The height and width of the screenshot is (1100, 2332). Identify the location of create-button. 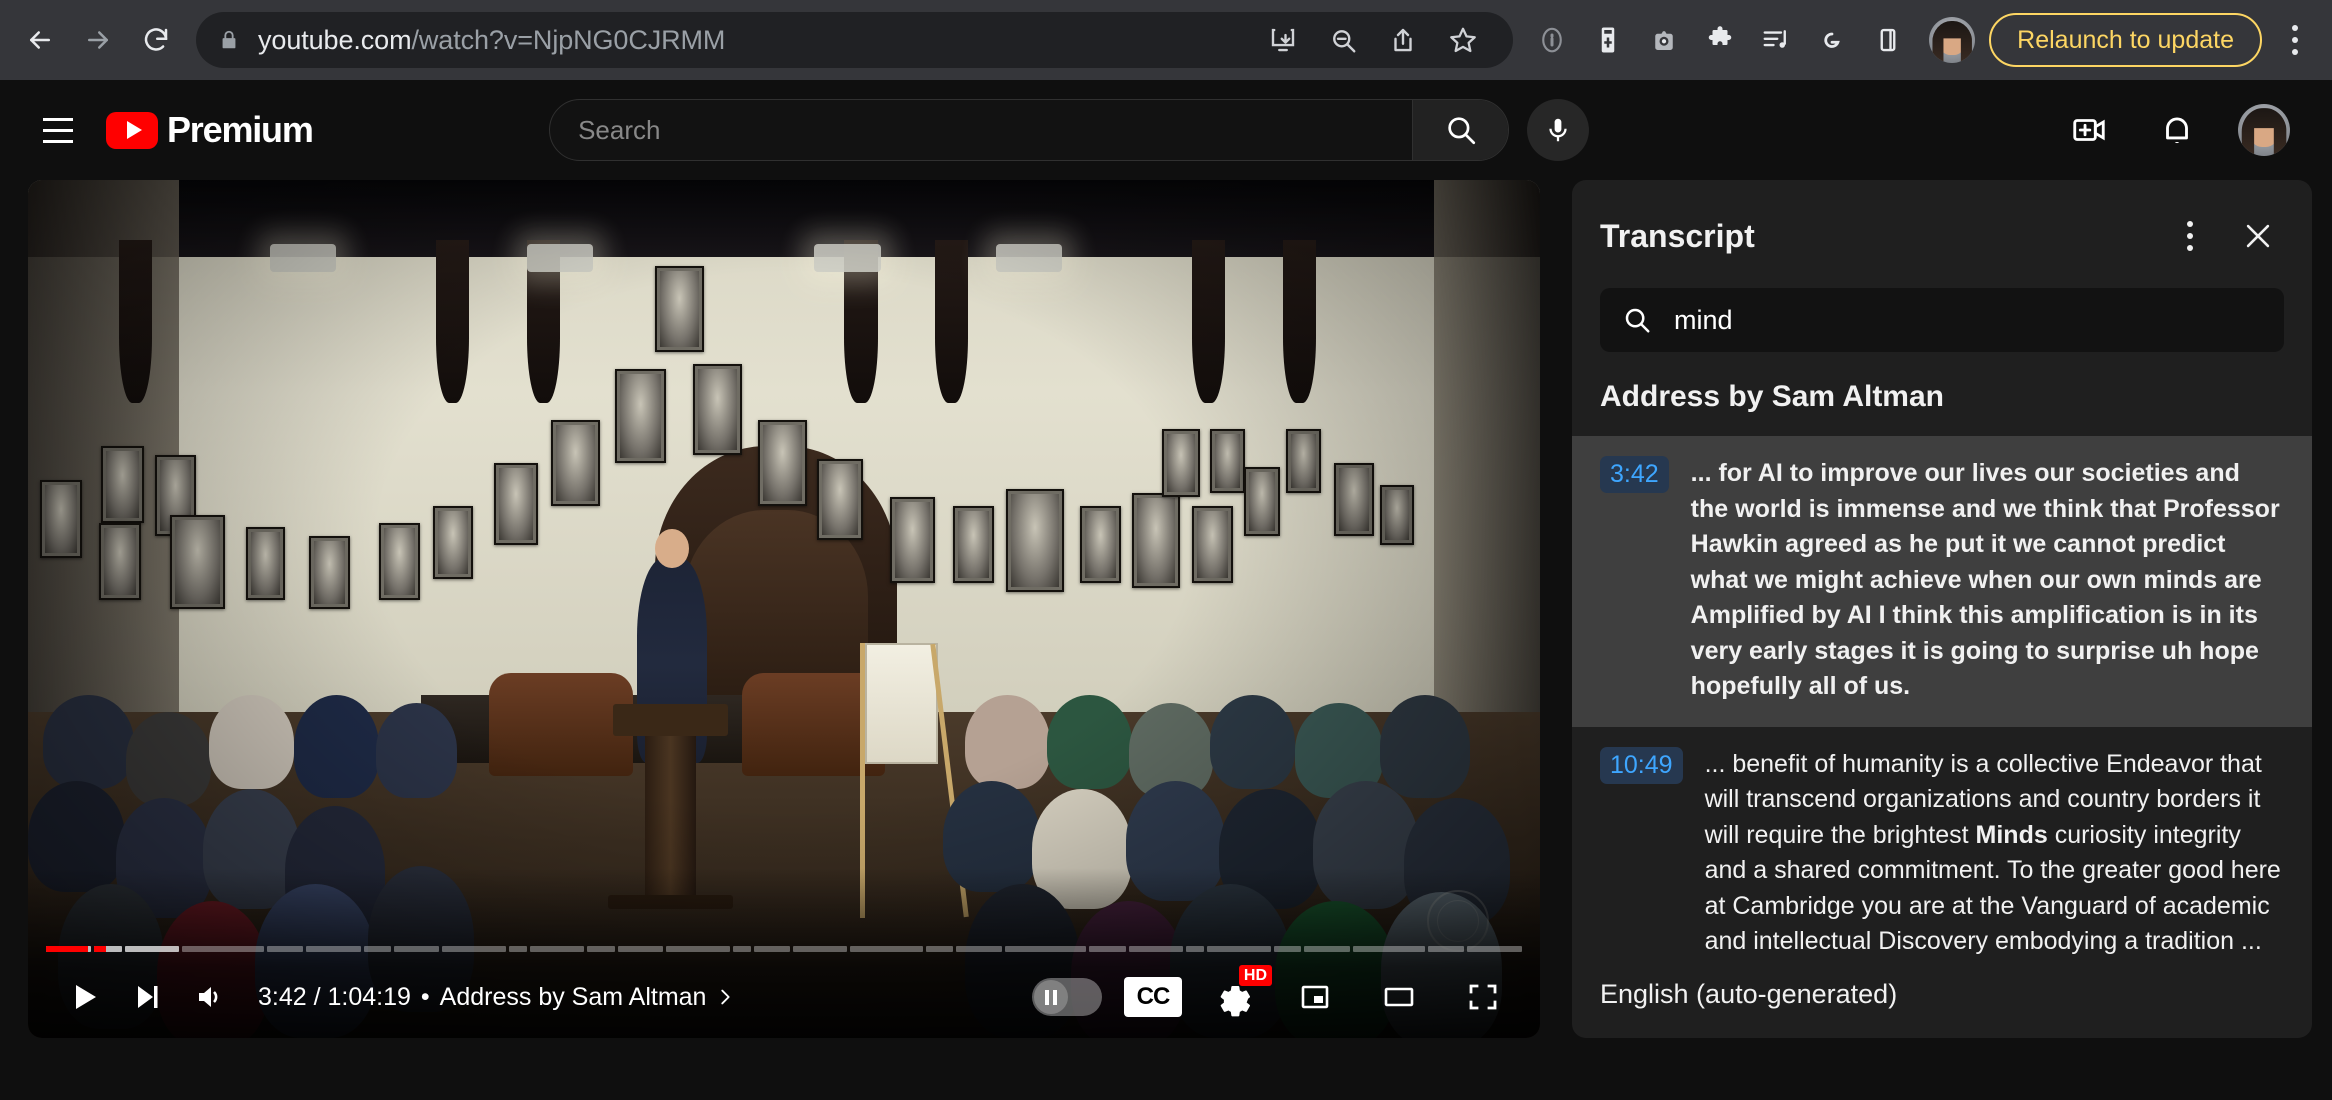
(2089, 130).